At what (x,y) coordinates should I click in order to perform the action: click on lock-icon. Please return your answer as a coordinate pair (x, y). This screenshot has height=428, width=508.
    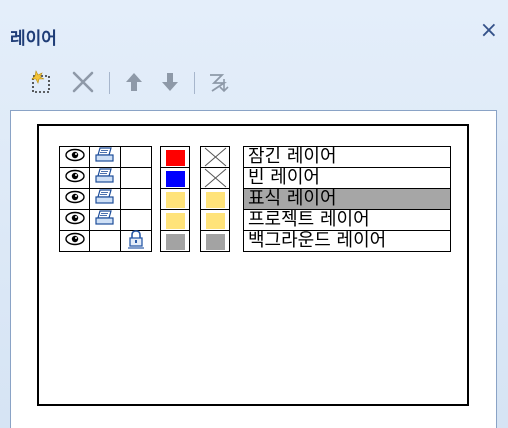
    Looking at the image, I should click on (136, 241).